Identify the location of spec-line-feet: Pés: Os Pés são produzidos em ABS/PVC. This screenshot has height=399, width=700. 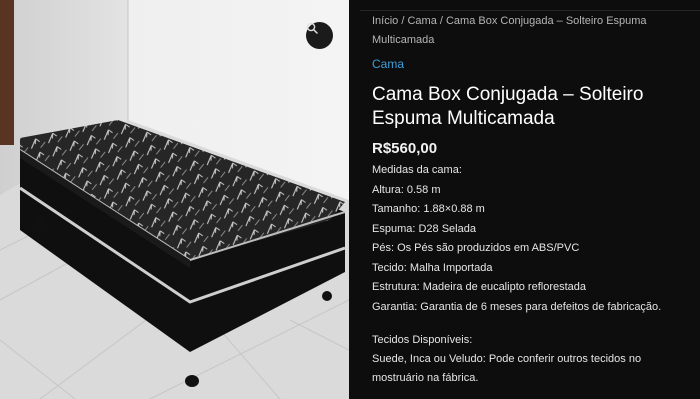
(476, 248).